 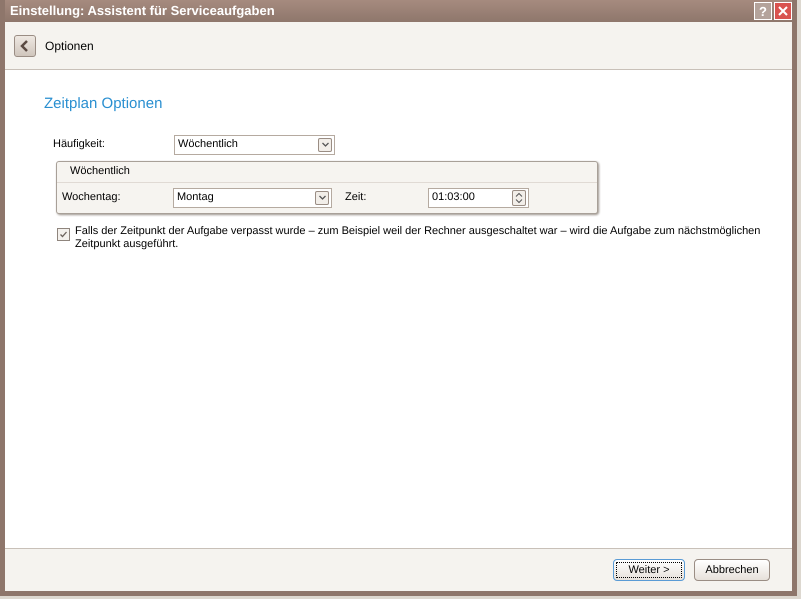 I want to click on page-title: Optionen, so click(x=69, y=46).